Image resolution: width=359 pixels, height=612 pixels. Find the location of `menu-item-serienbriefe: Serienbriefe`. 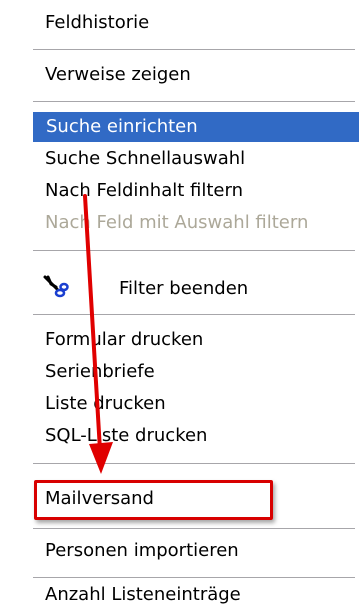

menu-item-serienbriefe: Serienbriefe is located at coordinates (195, 372).